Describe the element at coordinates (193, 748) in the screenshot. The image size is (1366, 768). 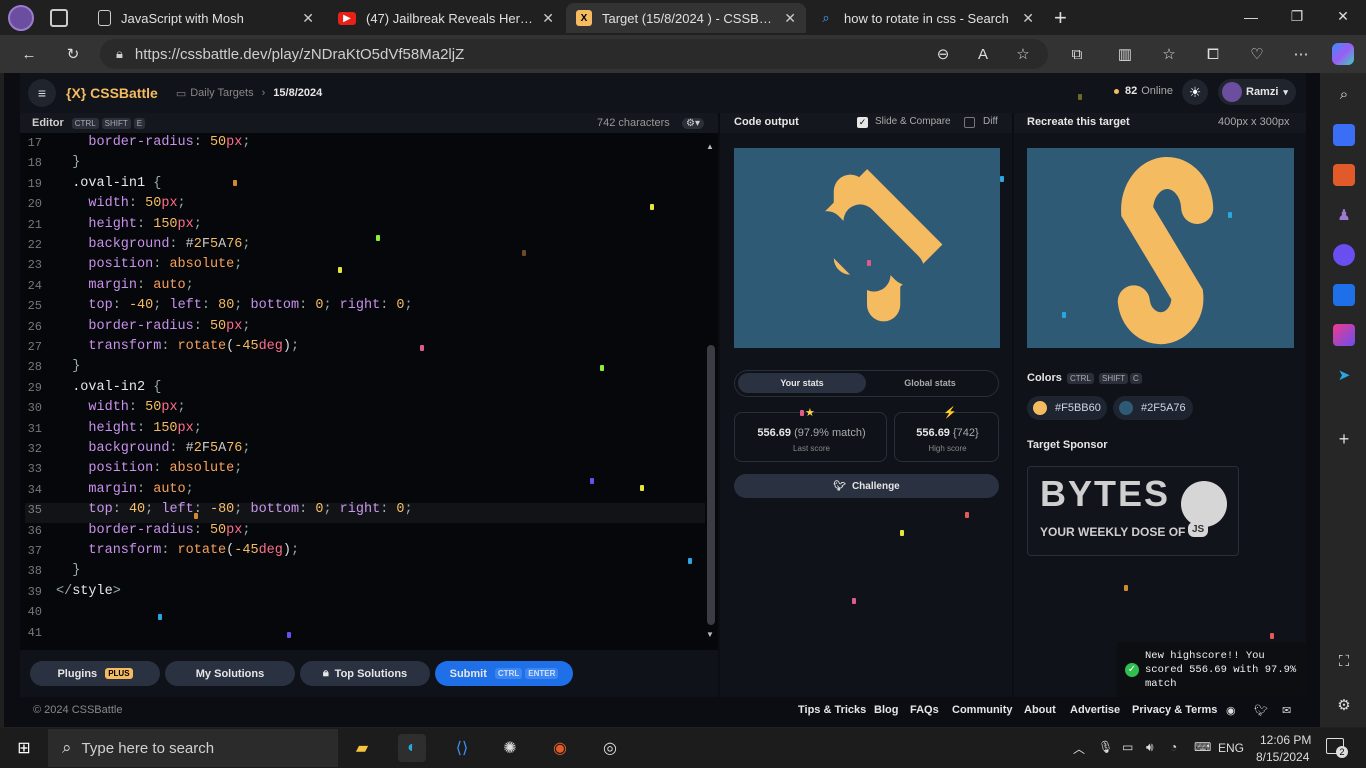
I see `taskbar-search-box: ⌕ Type here to search` at that location.